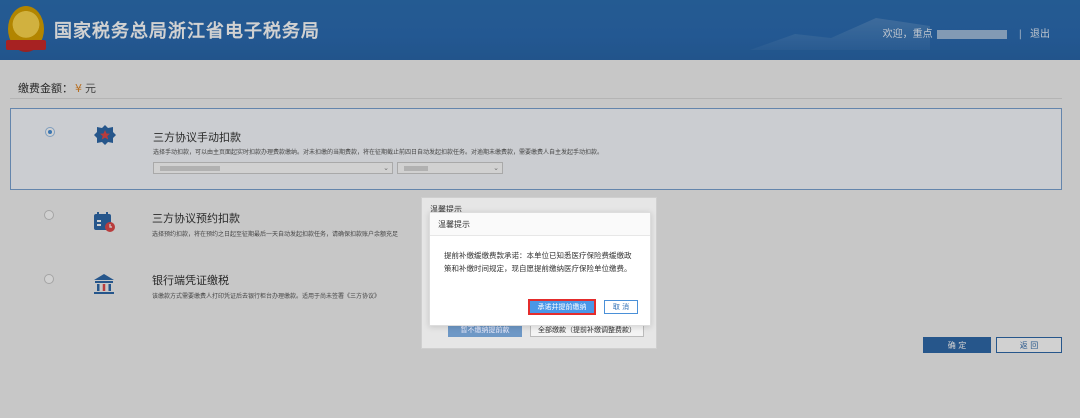 The width and height of the screenshot is (1080, 418). What do you see at coordinates (621, 307) in the screenshot?
I see `cancel-button: 取 消` at bounding box center [621, 307].